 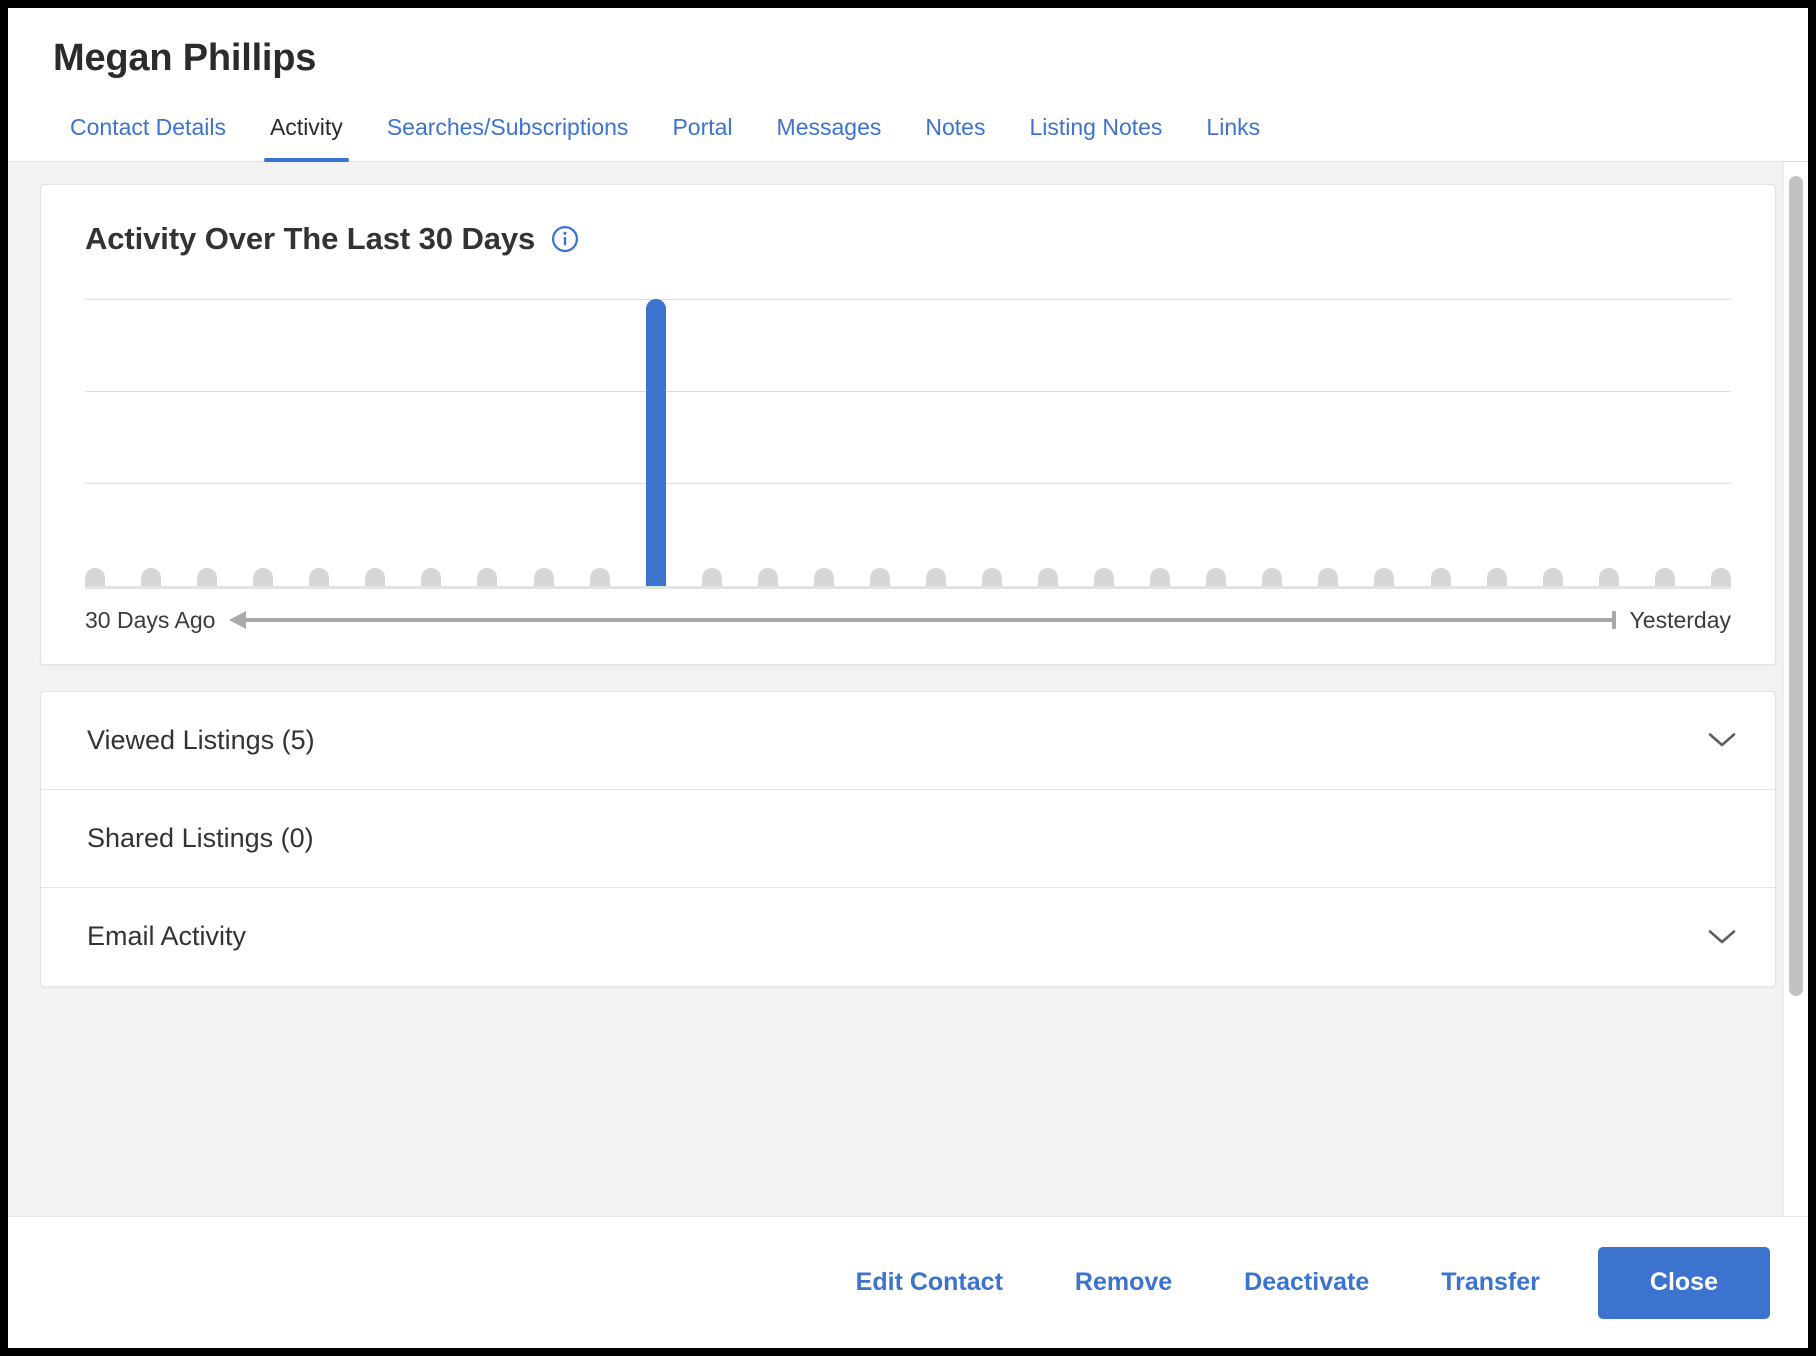 I want to click on chevron-placeholder, so click(x=1722, y=838).